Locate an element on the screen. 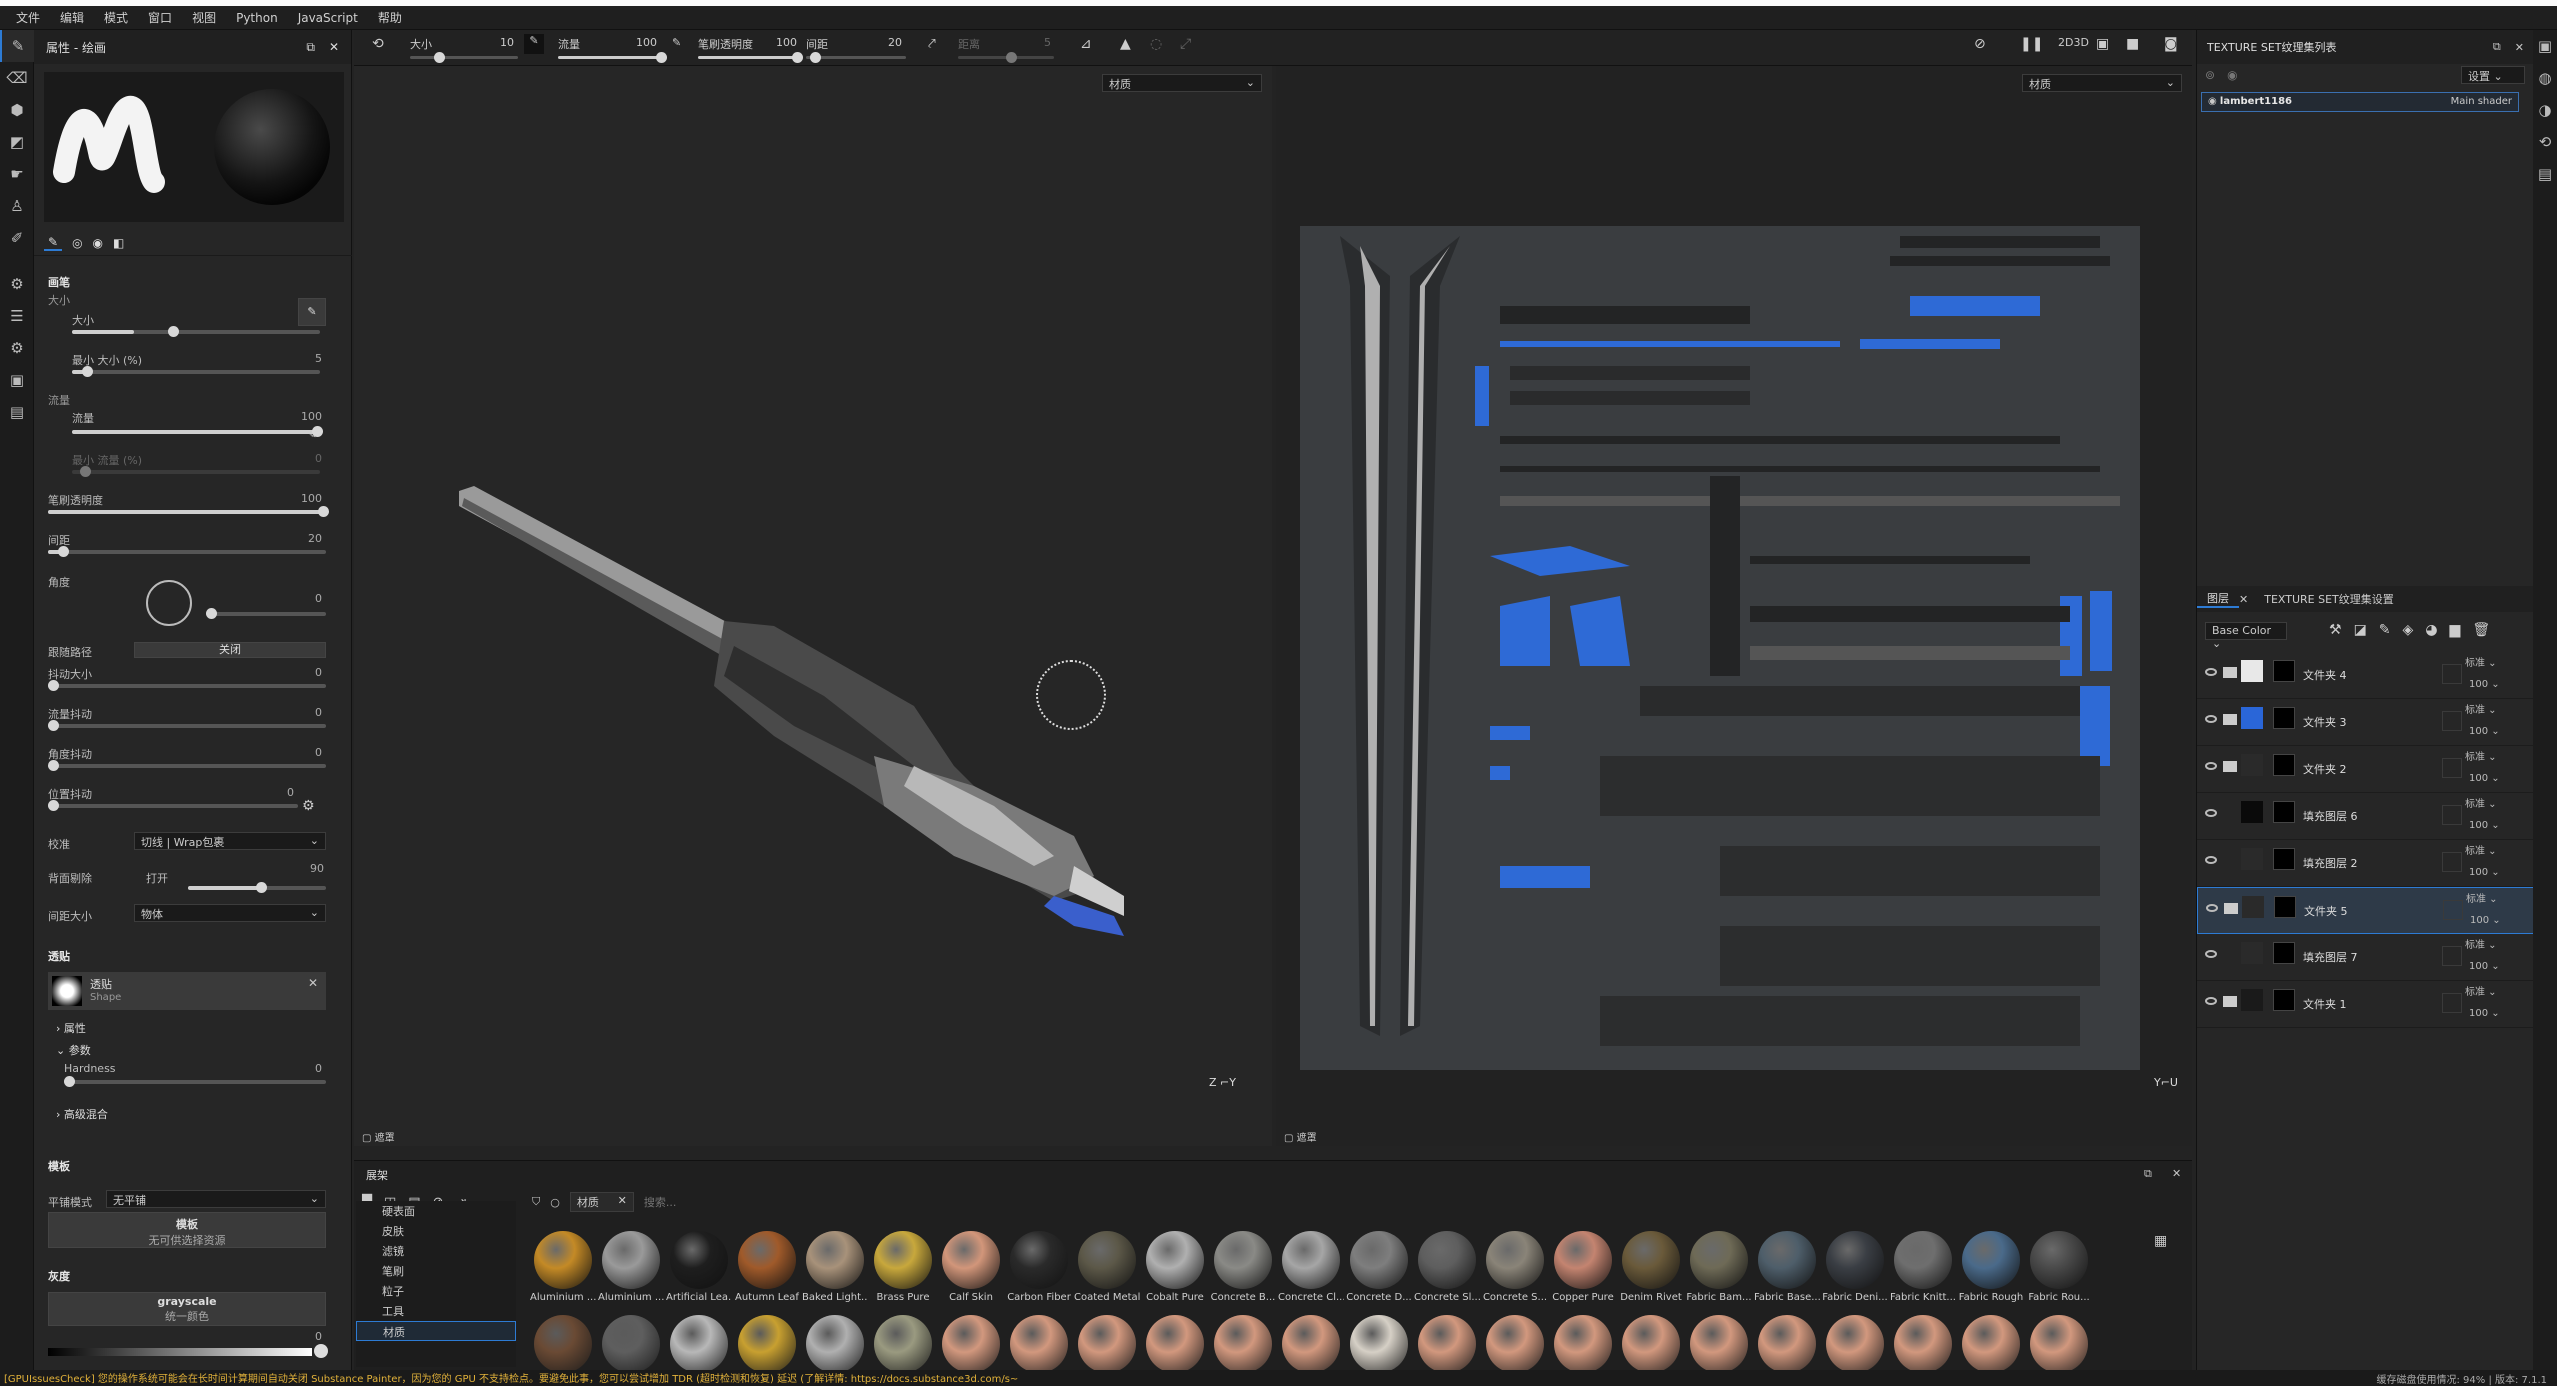 Image resolution: width=2557 pixels, height=1386 pixels. eye-icon: ◉ is located at coordinates (2232, 75).